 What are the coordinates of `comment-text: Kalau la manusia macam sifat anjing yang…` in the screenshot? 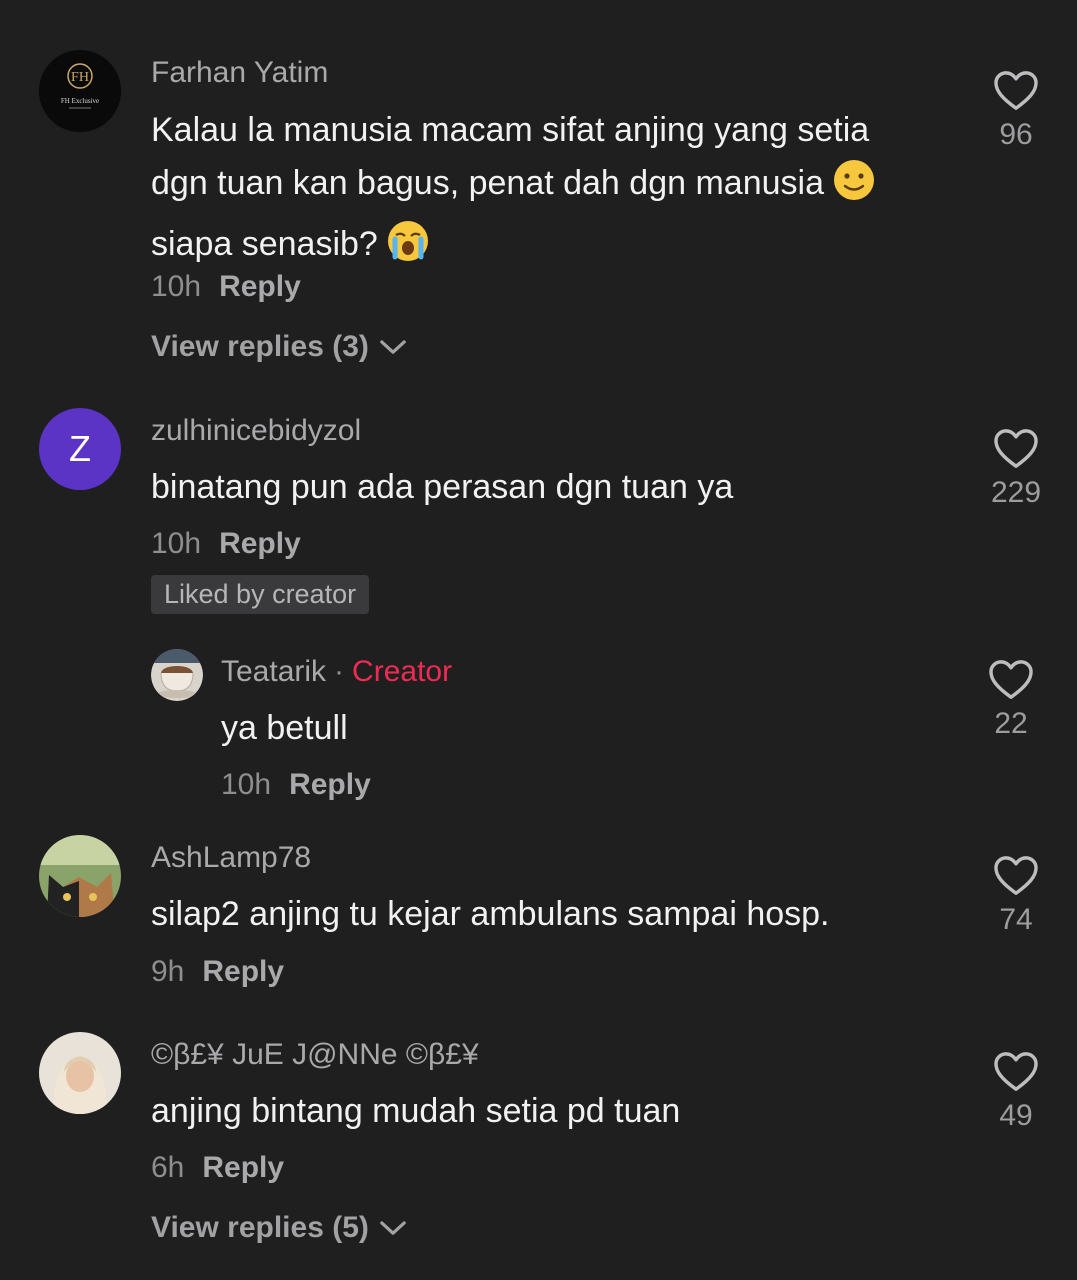 It's located at (513, 191).